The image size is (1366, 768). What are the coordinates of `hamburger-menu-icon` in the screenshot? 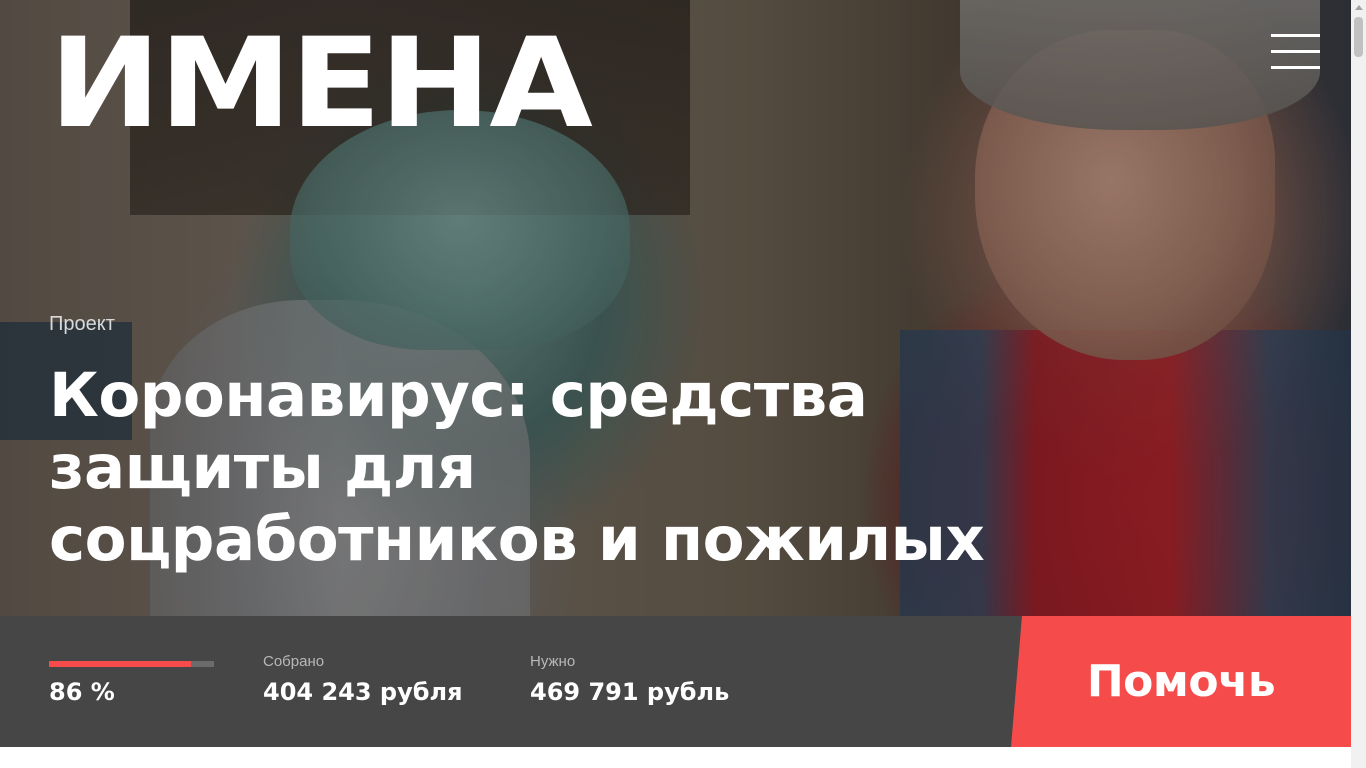 It's located at (1295, 53).